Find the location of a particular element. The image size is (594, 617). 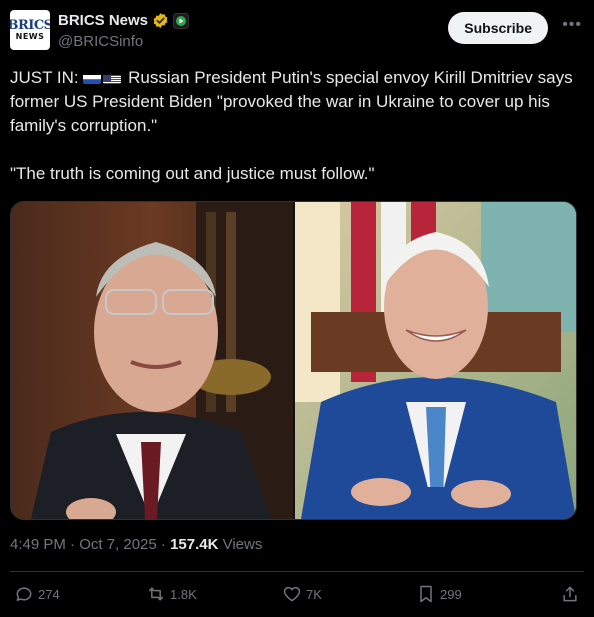

affiliate-badge-icon is located at coordinates (181, 20).